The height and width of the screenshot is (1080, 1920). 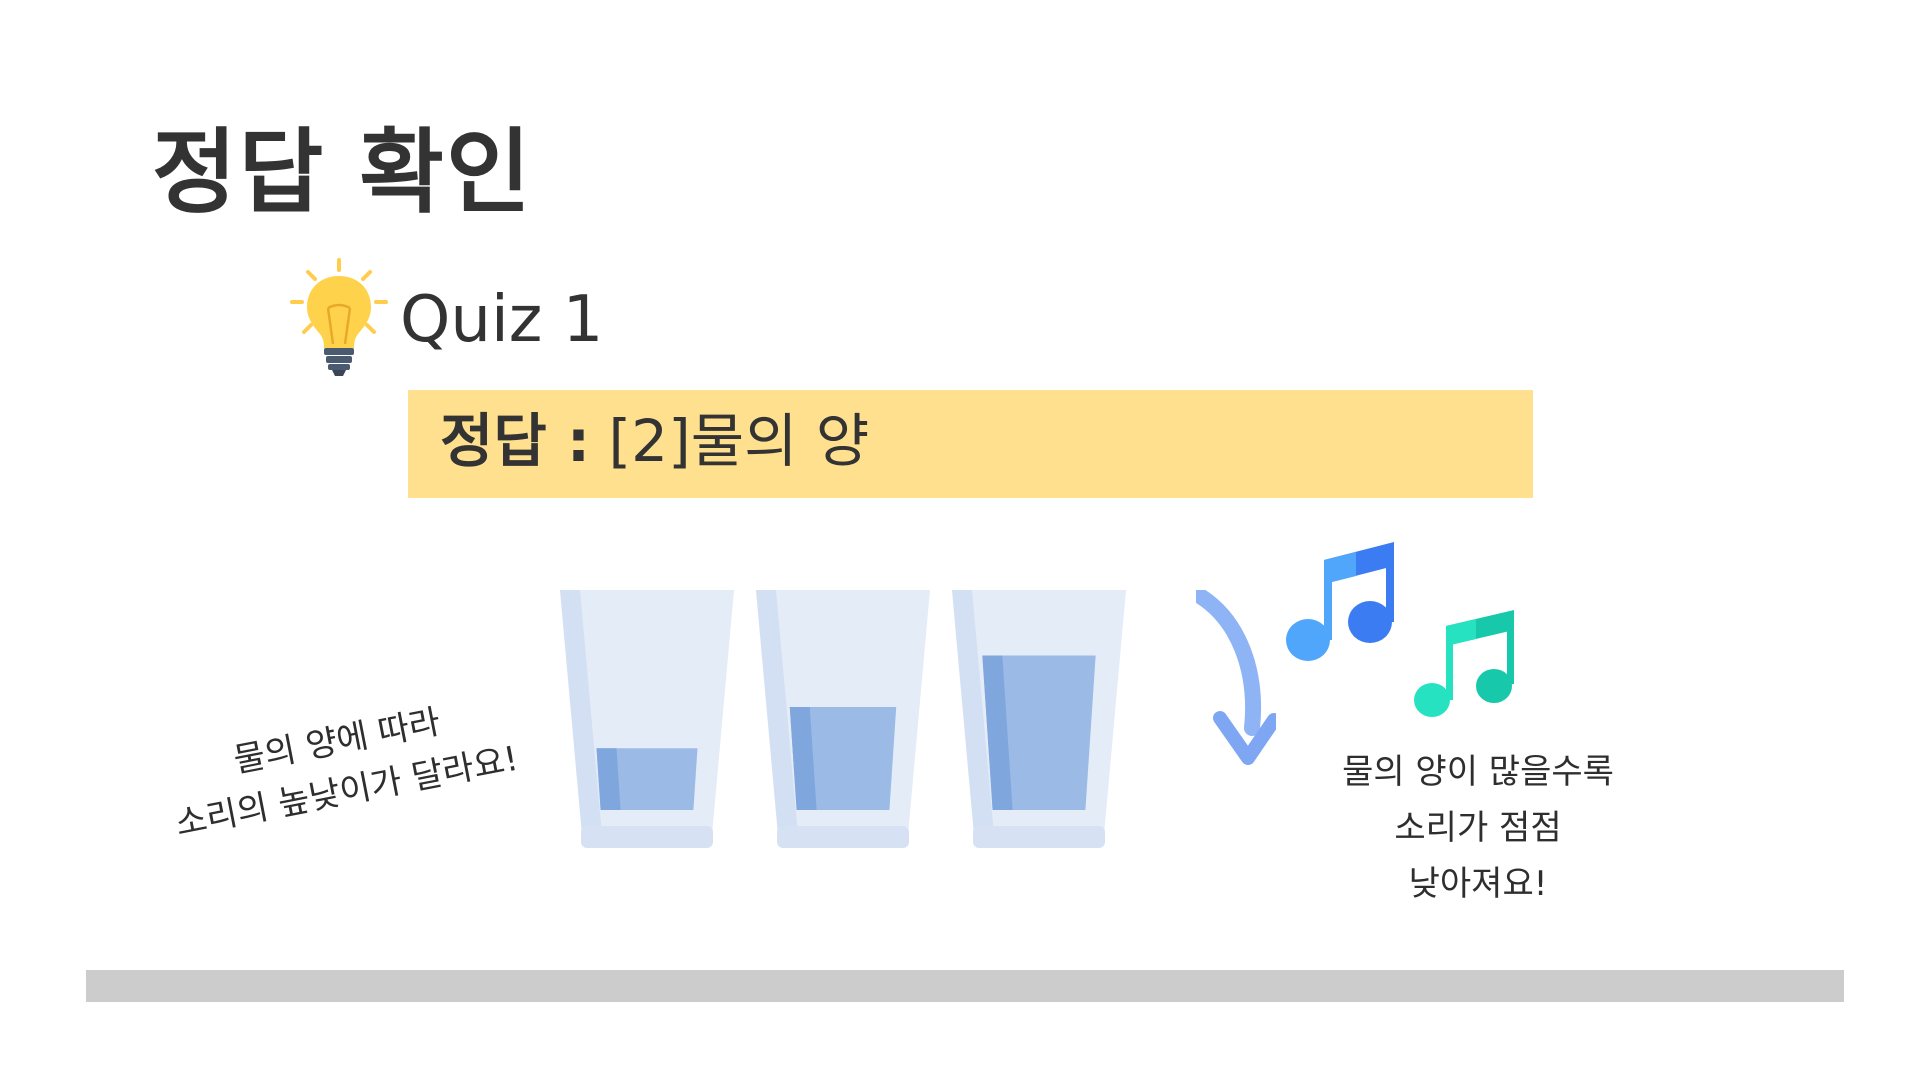 I want to click on curved-arrow-down-icon, so click(x=1236, y=677).